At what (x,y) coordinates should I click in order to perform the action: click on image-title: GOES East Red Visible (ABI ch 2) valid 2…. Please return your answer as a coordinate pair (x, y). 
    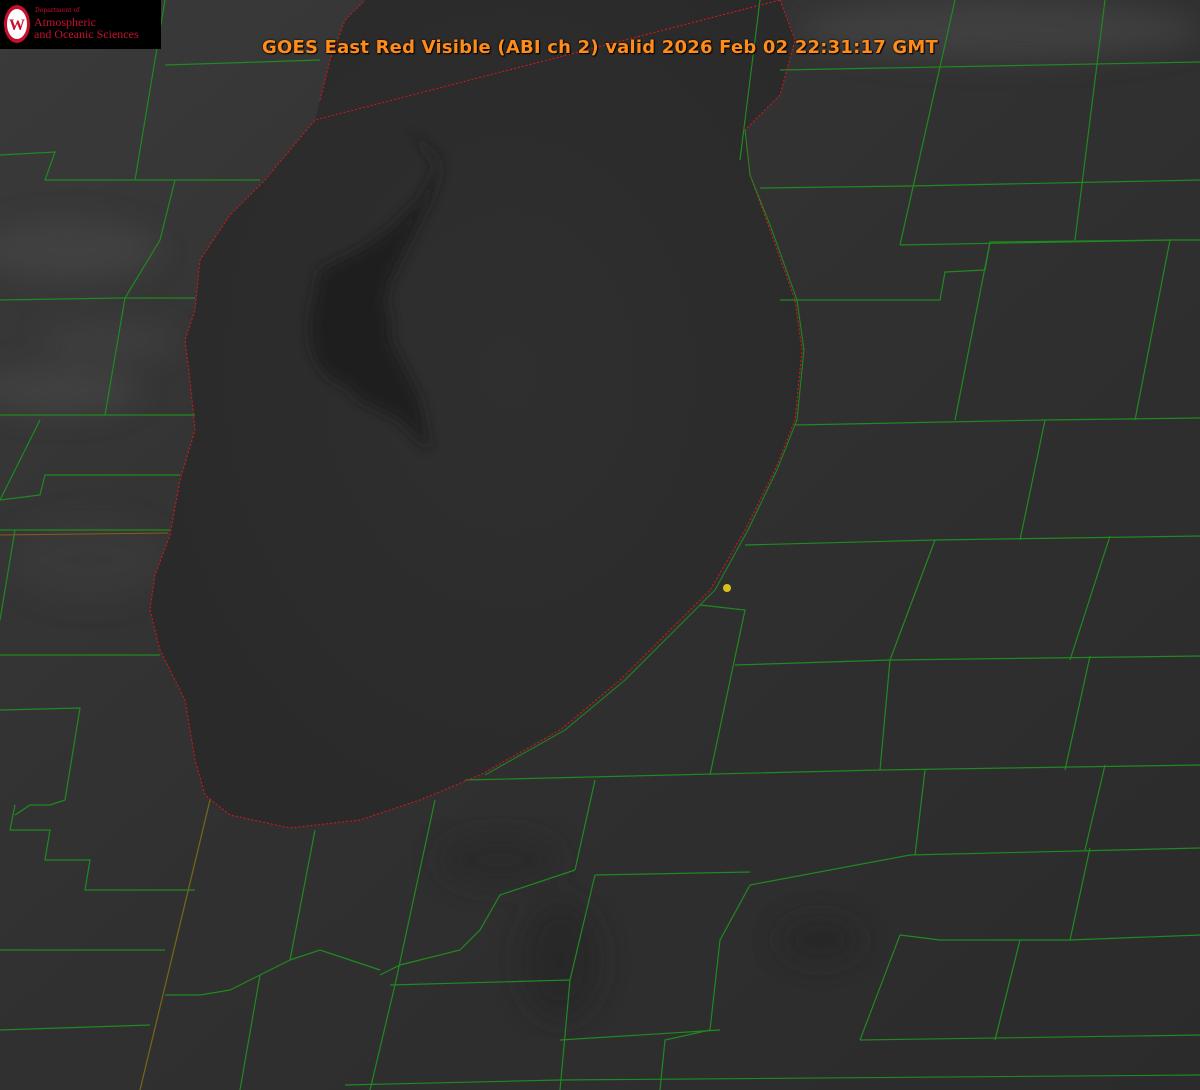
    Looking at the image, I should click on (599, 47).